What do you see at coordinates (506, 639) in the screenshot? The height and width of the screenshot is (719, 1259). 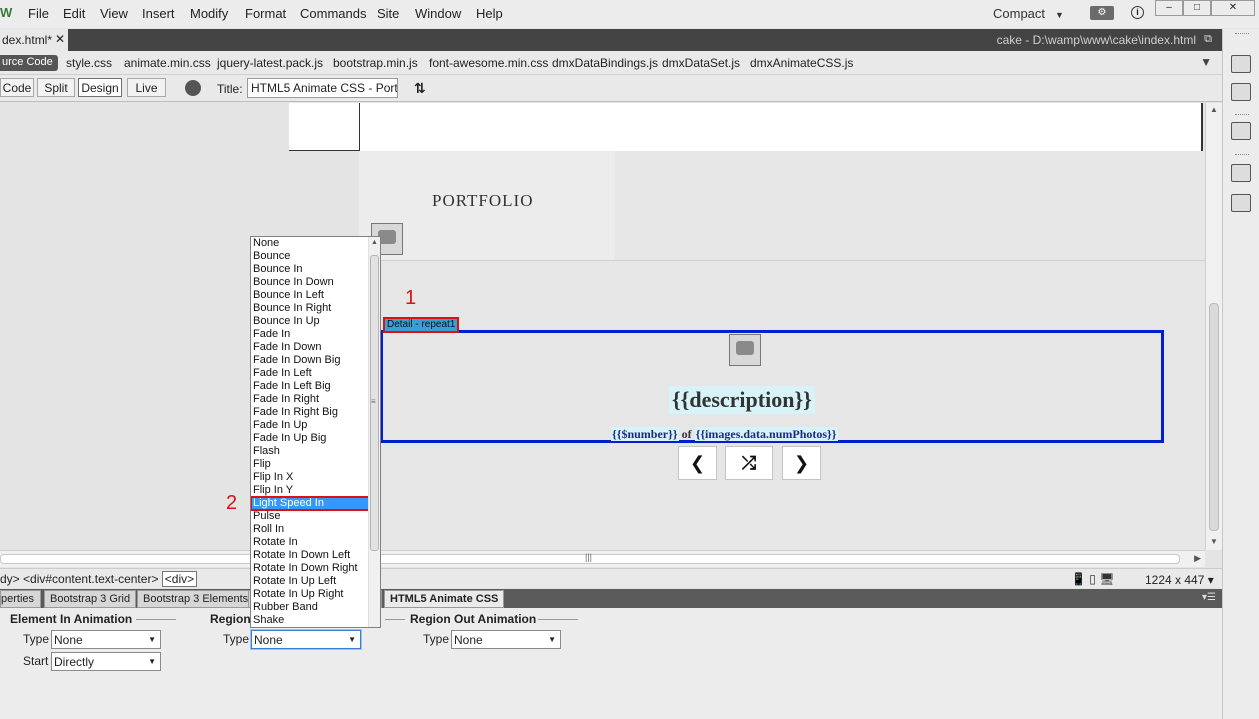 I see `region-out-type-select: None ▼` at bounding box center [506, 639].